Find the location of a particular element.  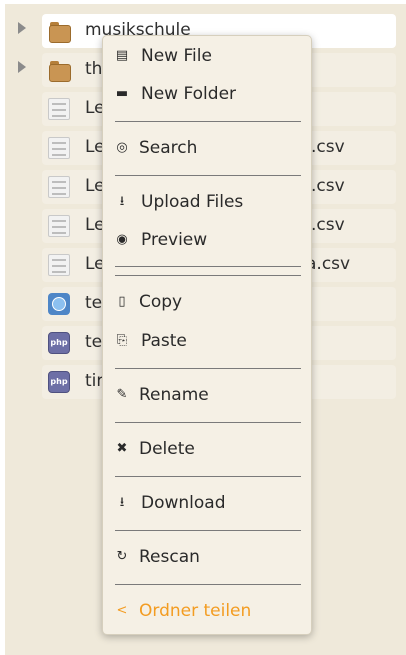

eye-icon: ◉ is located at coordinates (122, 239).